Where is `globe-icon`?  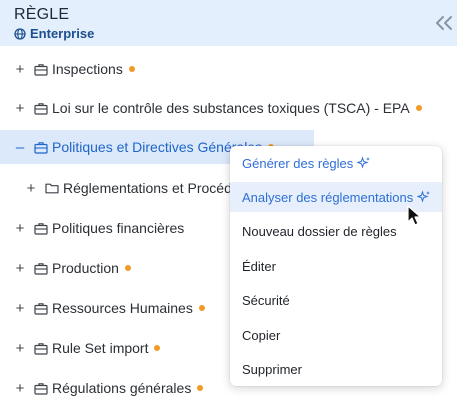
globe-icon is located at coordinates (20, 33).